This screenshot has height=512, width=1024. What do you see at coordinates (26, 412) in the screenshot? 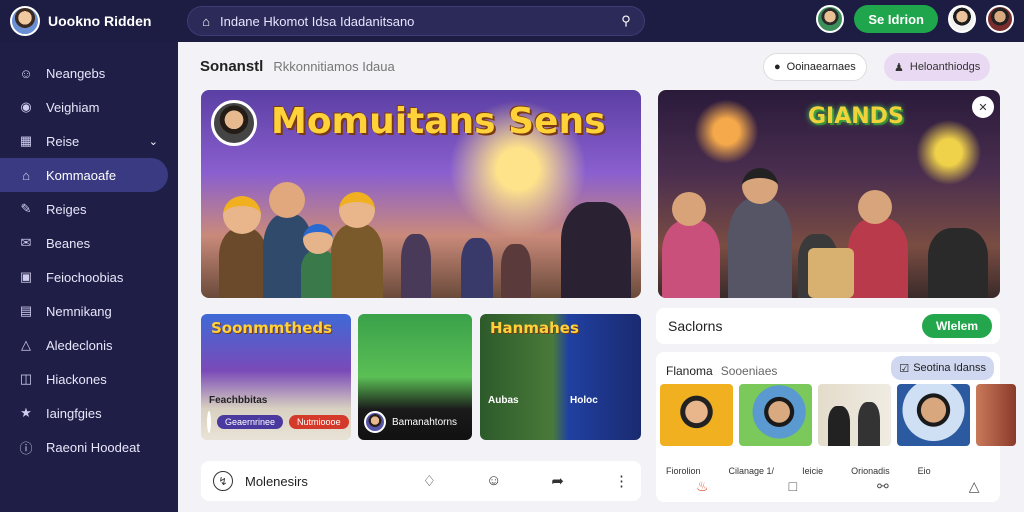
I see `game-icon: ★` at bounding box center [26, 412].